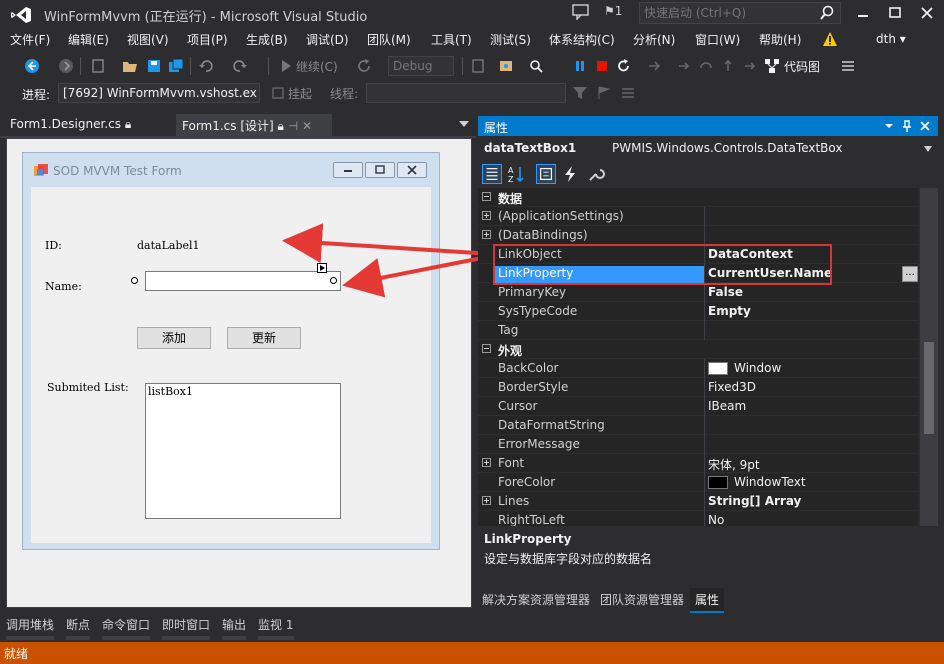 This screenshot has width=944, height=664. Describe the element at coordinates (327, 39) in the screenshot. I see `menu-debug: 调试(D)` at that location.